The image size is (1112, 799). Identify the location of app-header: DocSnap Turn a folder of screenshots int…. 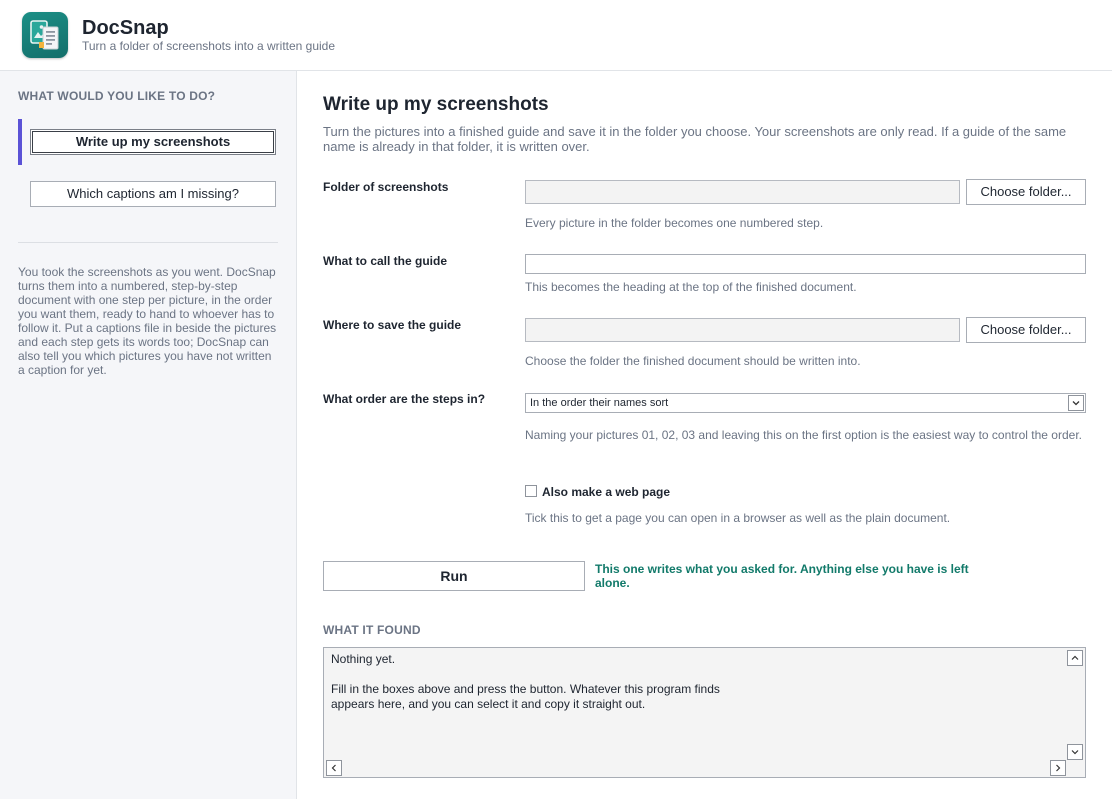
(556, 35).